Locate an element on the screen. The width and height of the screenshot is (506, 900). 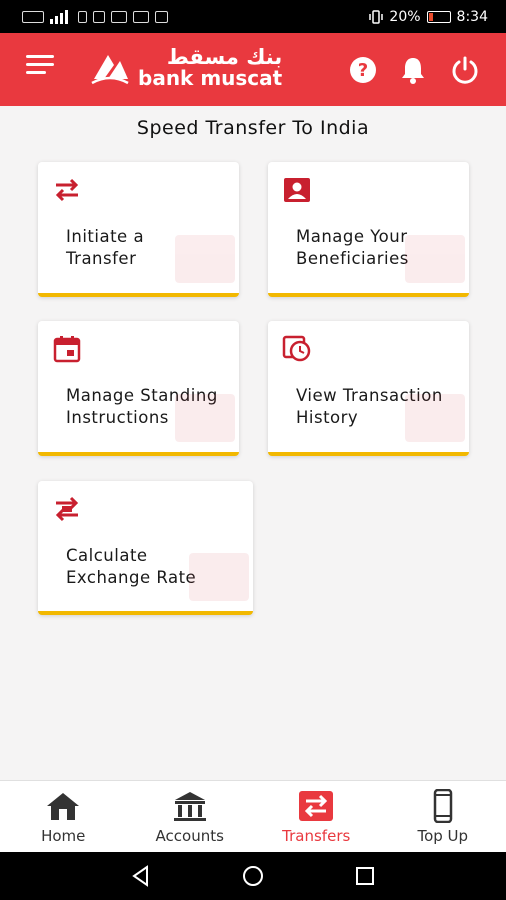
bank-muscat-logo: بنك مسقط bank muscat is located at coordinates (186, 67).